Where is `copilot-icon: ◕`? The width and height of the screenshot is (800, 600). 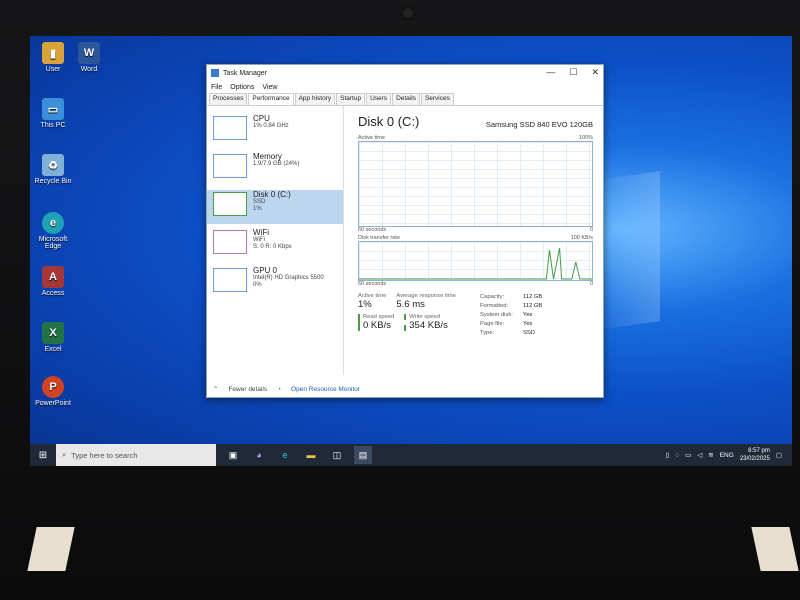 copilot-icon: ◕ is located at coordinates (259, 455).